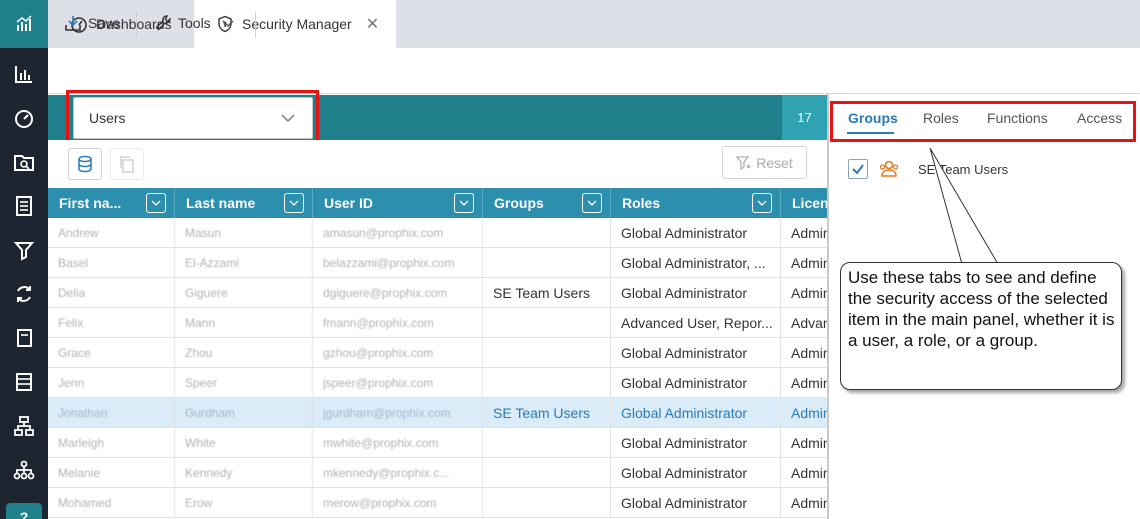  Describe the element at coordinates (73, 23) in the screenshot. I see `download-icon` at that location.